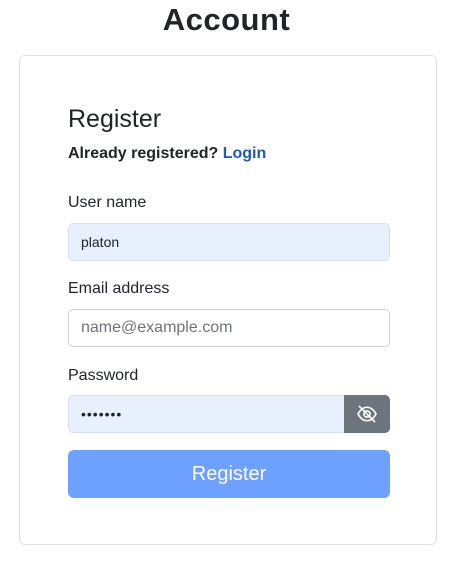 The height and width of the screenshot is (563, 453). What do you see at coordinates (206, 414) in the screenshot?
I see `password-input` at bounding box center [206, 414].